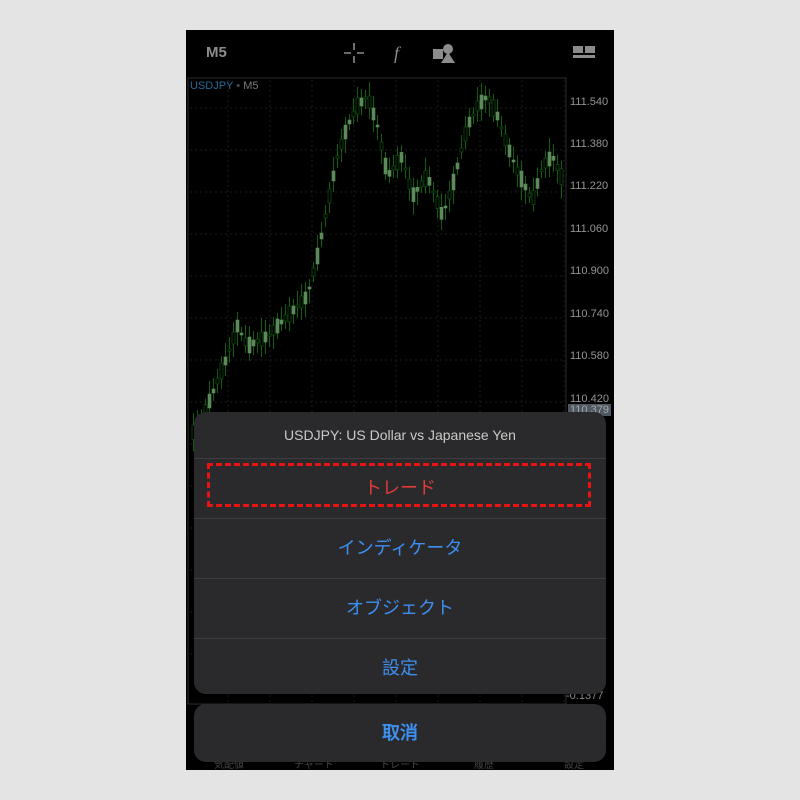 This screenshot has width=800, height=800. I want to click on trade-option: トレード, so click(400, 489).